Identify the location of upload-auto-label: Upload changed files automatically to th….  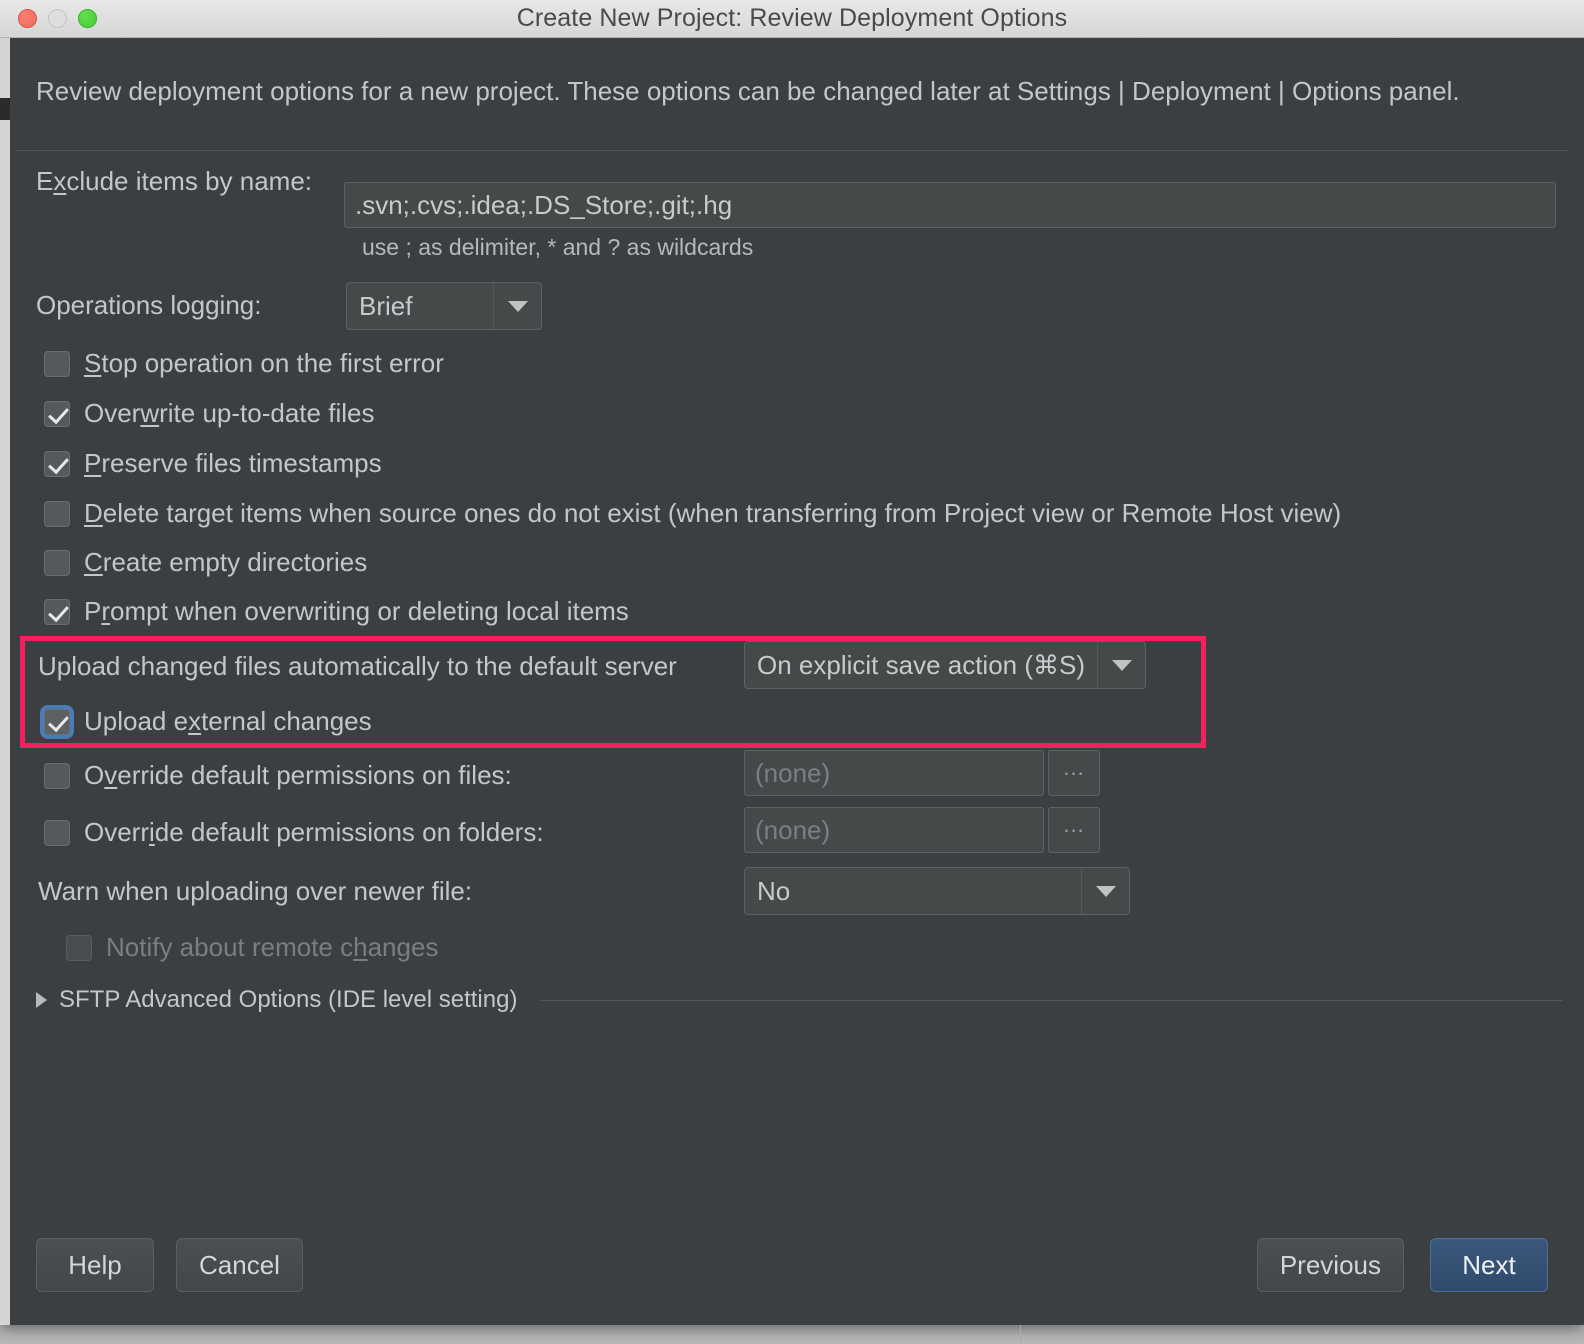
(357, 666).